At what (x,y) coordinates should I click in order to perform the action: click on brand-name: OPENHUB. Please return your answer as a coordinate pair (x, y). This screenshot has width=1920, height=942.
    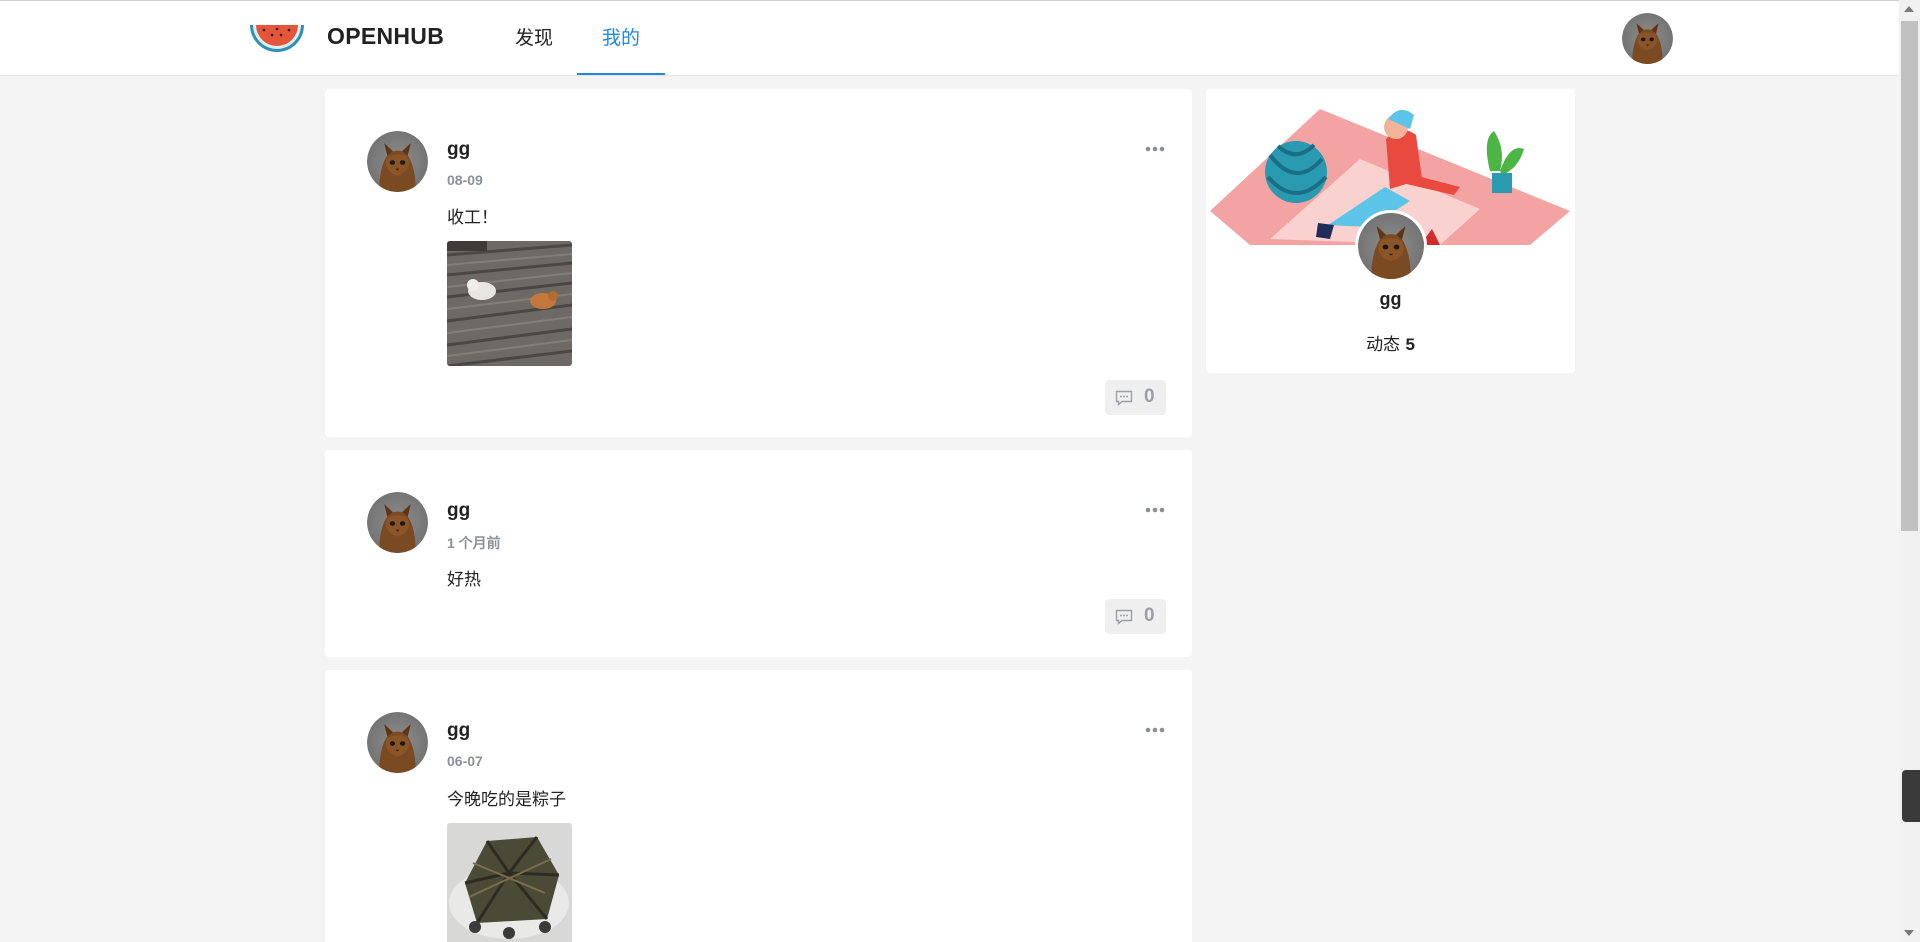
    Looking at the image, I should click on (385, 36).